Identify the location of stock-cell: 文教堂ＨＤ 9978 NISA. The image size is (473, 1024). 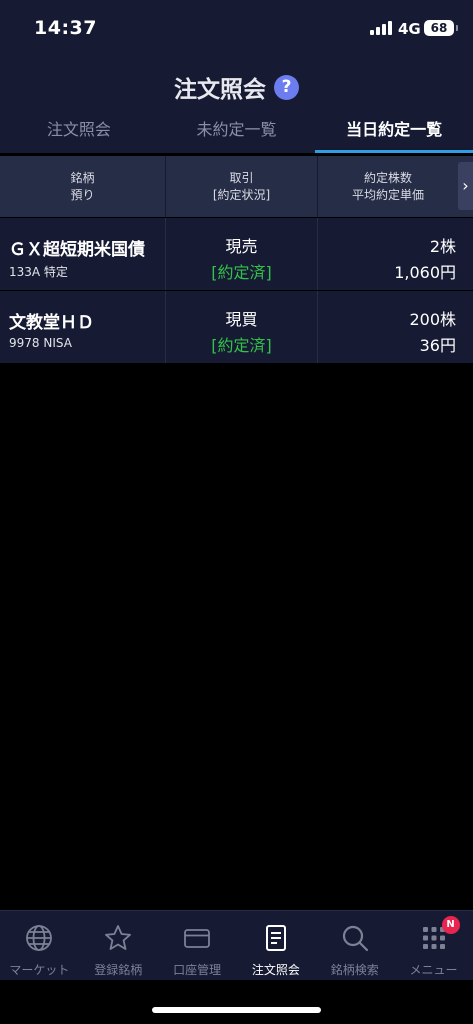
(83, 327).